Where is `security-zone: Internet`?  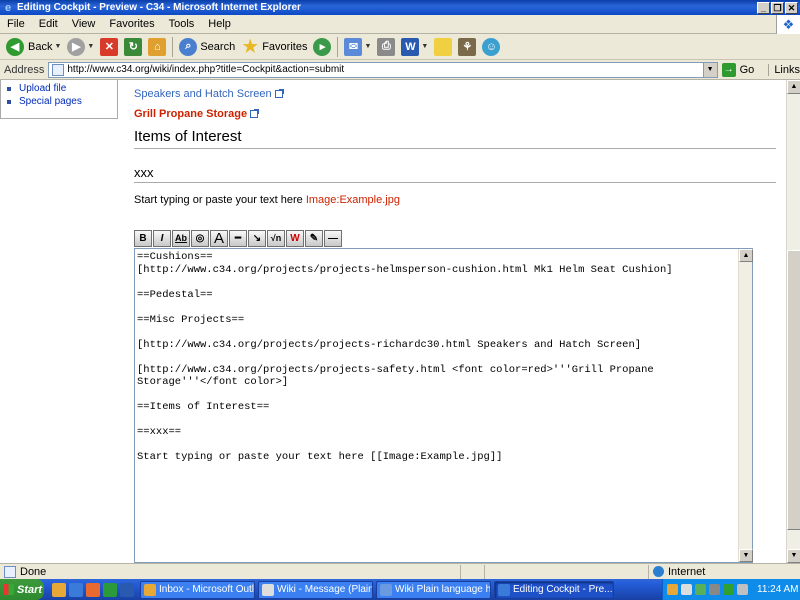
security-zone: Internet is located at coordinates (708, 571).